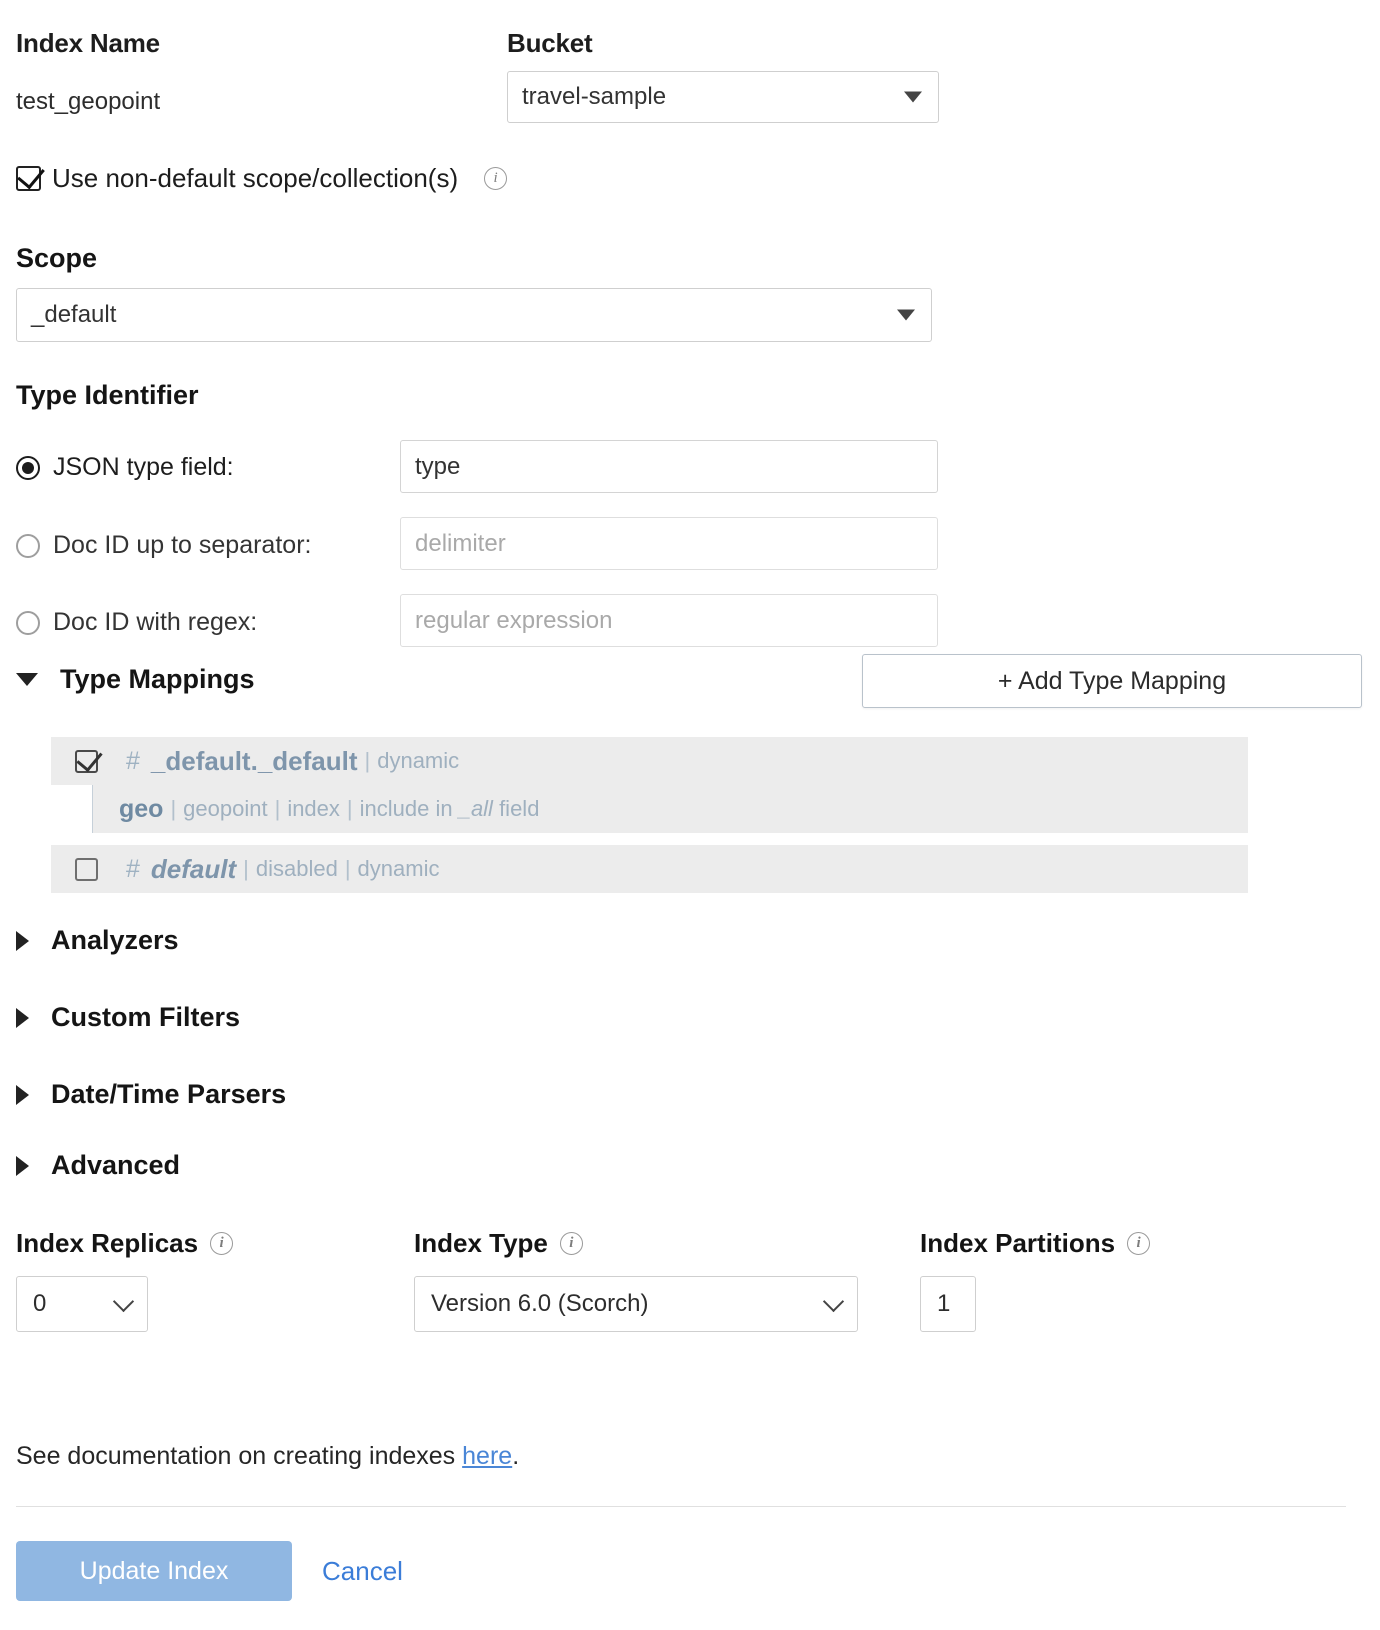 The width and height of the screenshot is (1380, 1630). Describe the element at coordinates (57, 258) in the screenshot. I see `scope-label: Scope` at that location.